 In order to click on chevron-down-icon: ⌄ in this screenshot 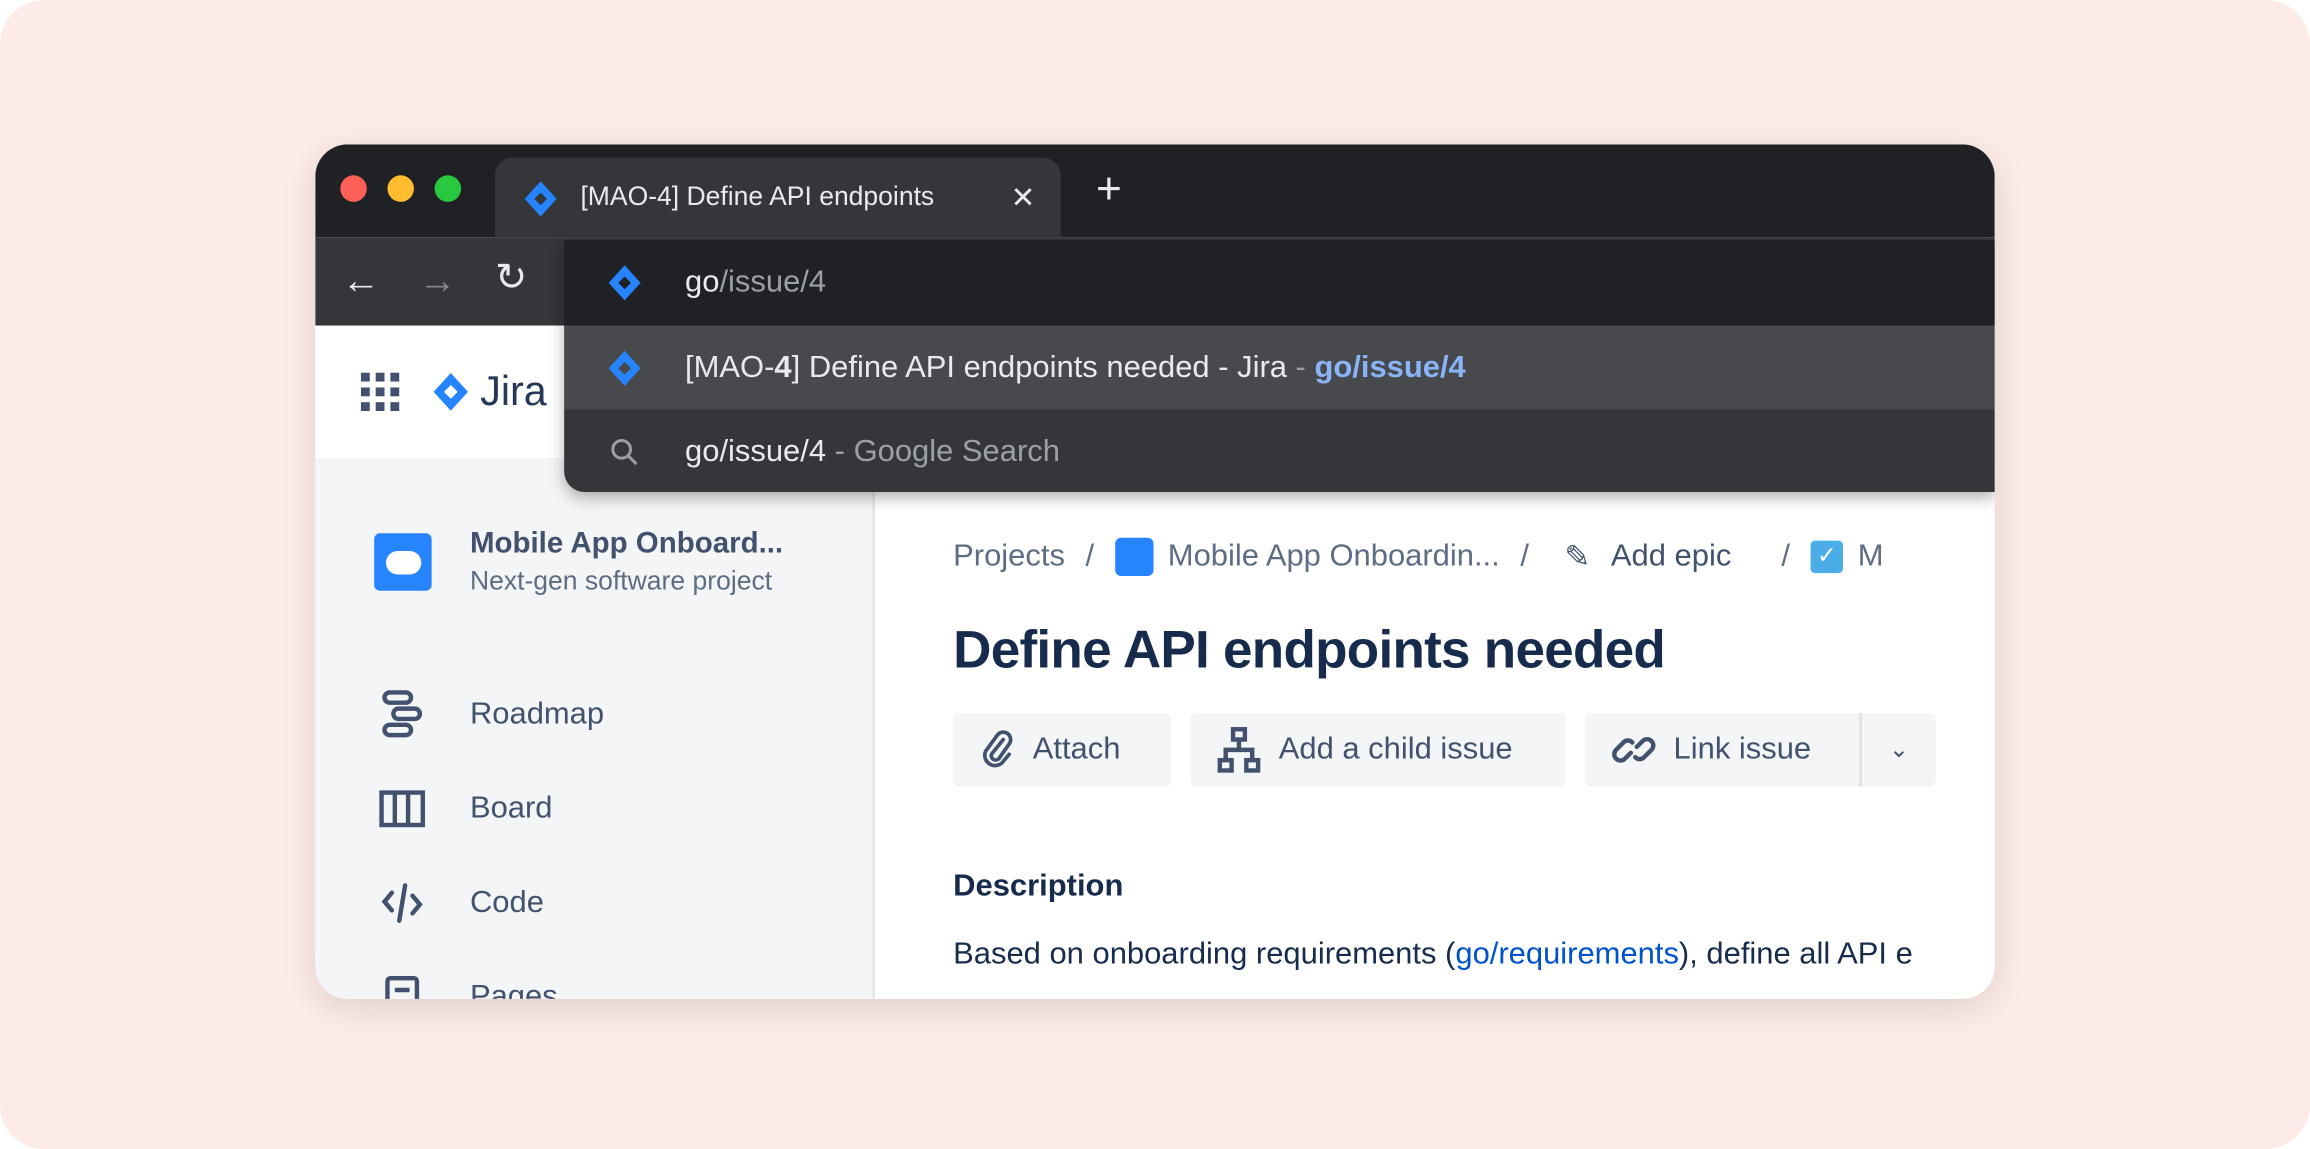, I will do `click(1897, 750)`.